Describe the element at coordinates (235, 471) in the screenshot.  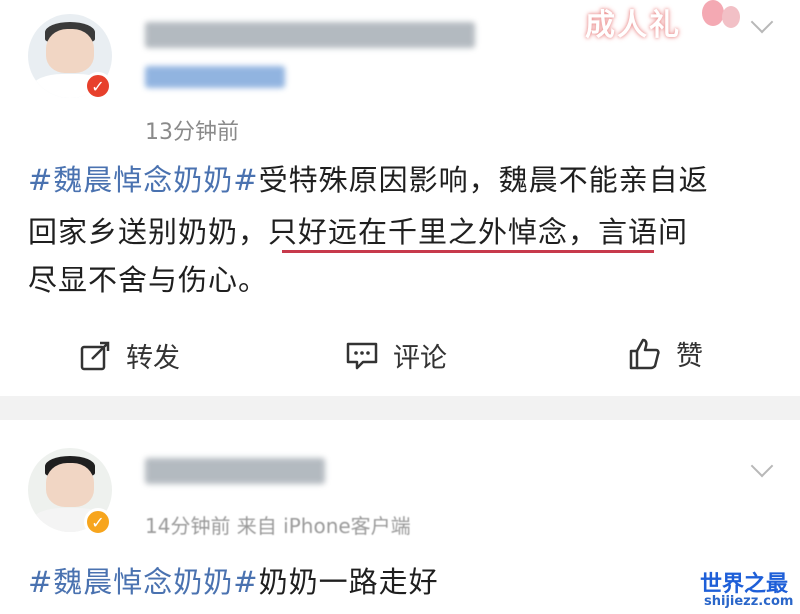
I see `post2-username-blurred` at that location.